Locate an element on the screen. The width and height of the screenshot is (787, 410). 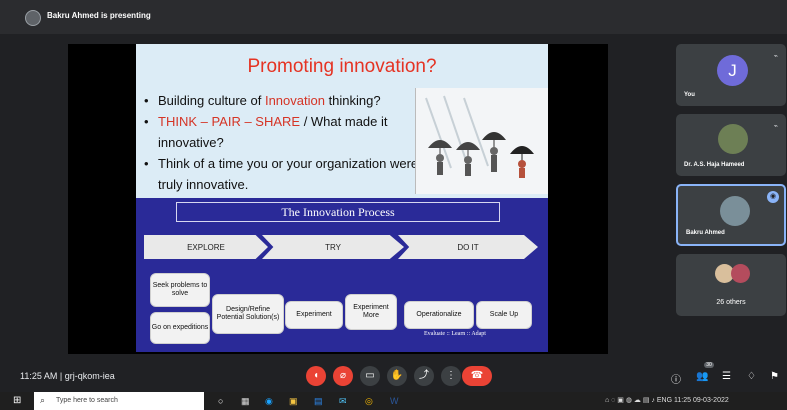
chrome-icon: ◎ is located at coordinates (369, 401).